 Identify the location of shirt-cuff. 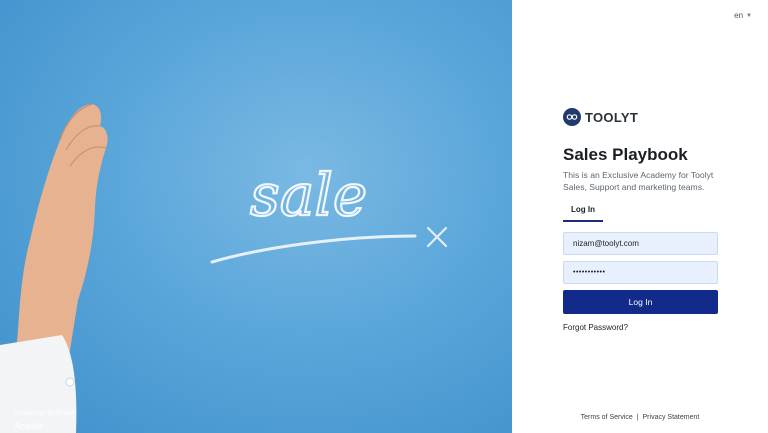
(38, 384).